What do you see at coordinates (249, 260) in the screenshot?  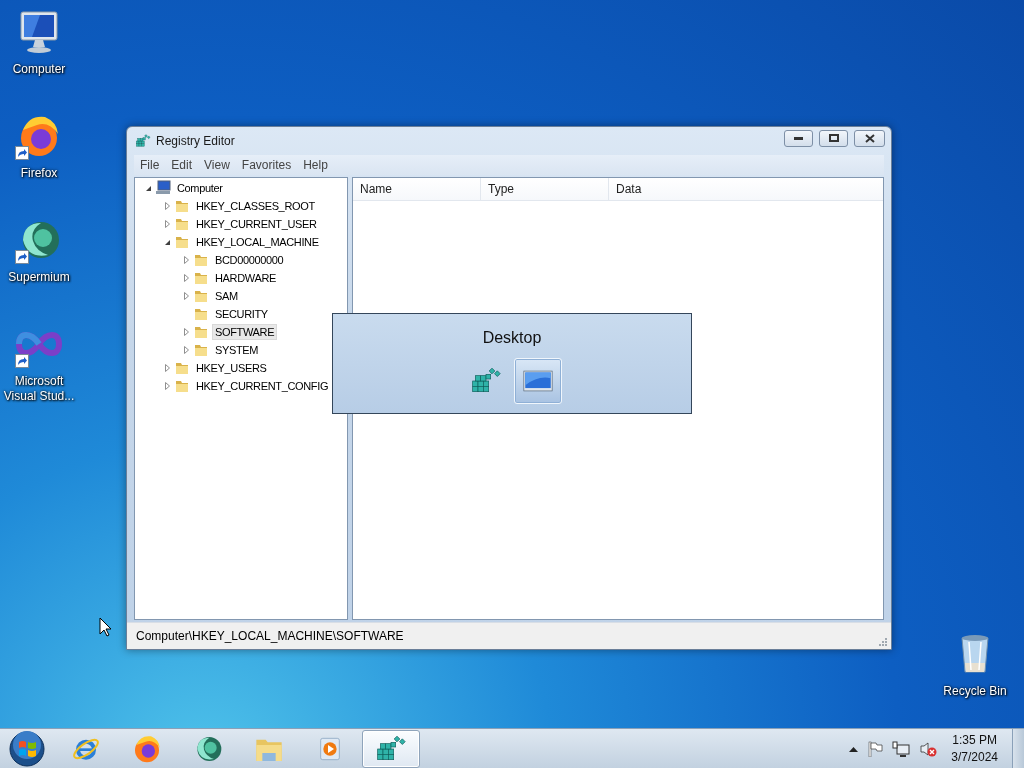 I see `tree-item: BCD00000000` at bounding box center [249, 260].